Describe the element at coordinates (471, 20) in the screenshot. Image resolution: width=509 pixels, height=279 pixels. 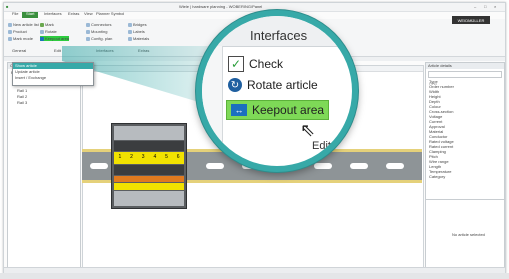
I see `brand-logo: WEIDMÜLLER` at that location.